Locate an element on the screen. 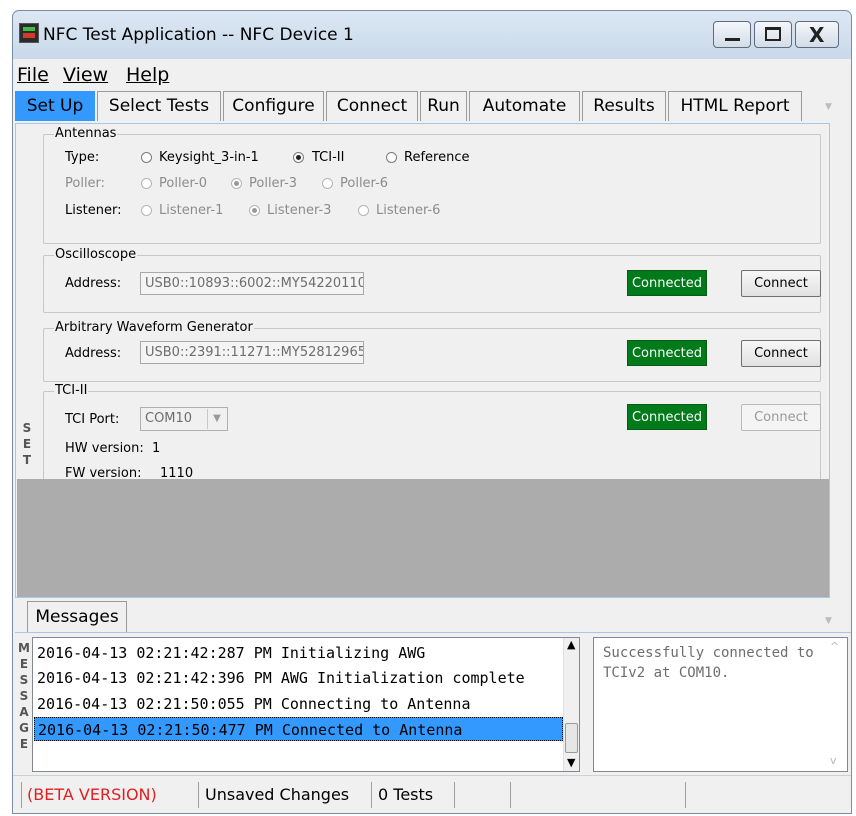 This screenshot has height=816, width=856. type-label: Type: is located at coordinates (82, 157).